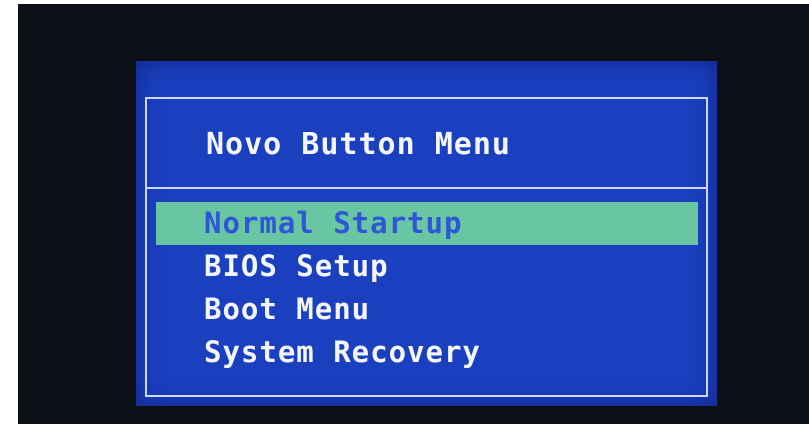 The height and width of the screenshot is (424, 809). Describe the element at coordinates (427, 266) in the screenshot. I see `menu-item-bios-setup: BIOS Setup` at that location.